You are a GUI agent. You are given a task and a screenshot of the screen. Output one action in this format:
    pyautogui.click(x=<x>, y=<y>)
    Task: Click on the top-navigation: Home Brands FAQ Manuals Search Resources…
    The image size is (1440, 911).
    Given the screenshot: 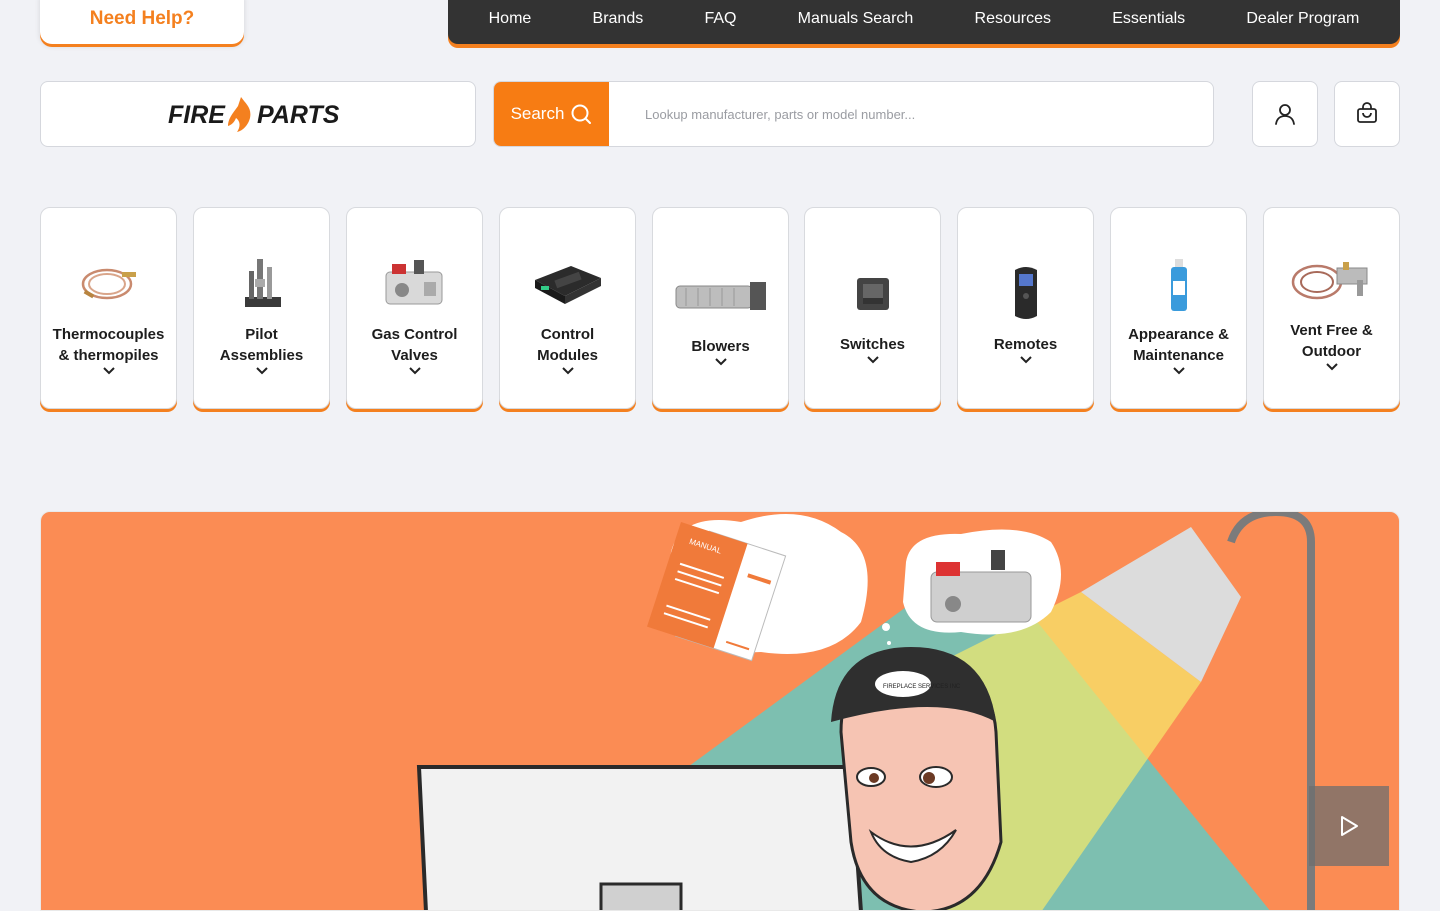 What is the action you would take?
    pyautogui.click(x=924, y=22)
    